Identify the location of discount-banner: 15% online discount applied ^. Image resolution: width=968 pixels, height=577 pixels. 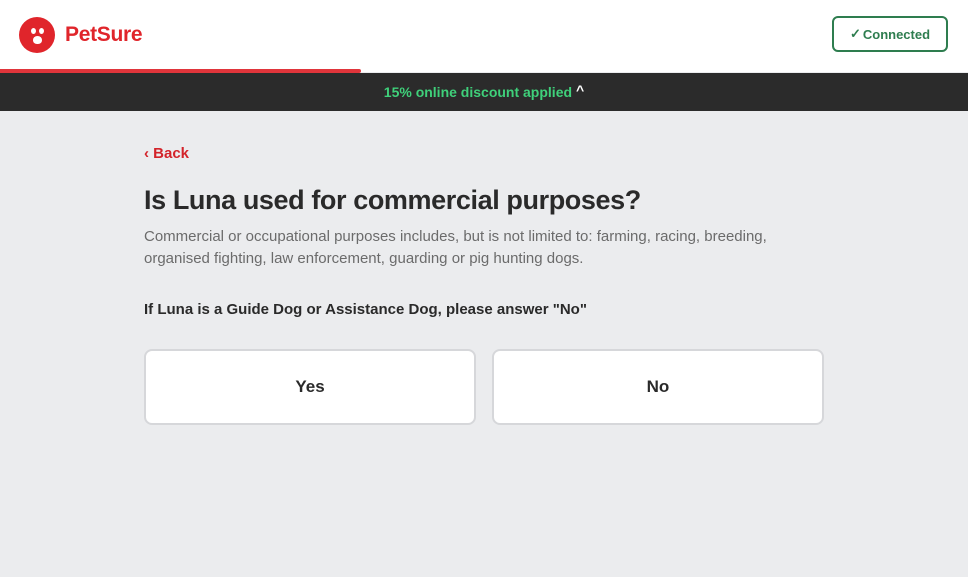
(484, 92).